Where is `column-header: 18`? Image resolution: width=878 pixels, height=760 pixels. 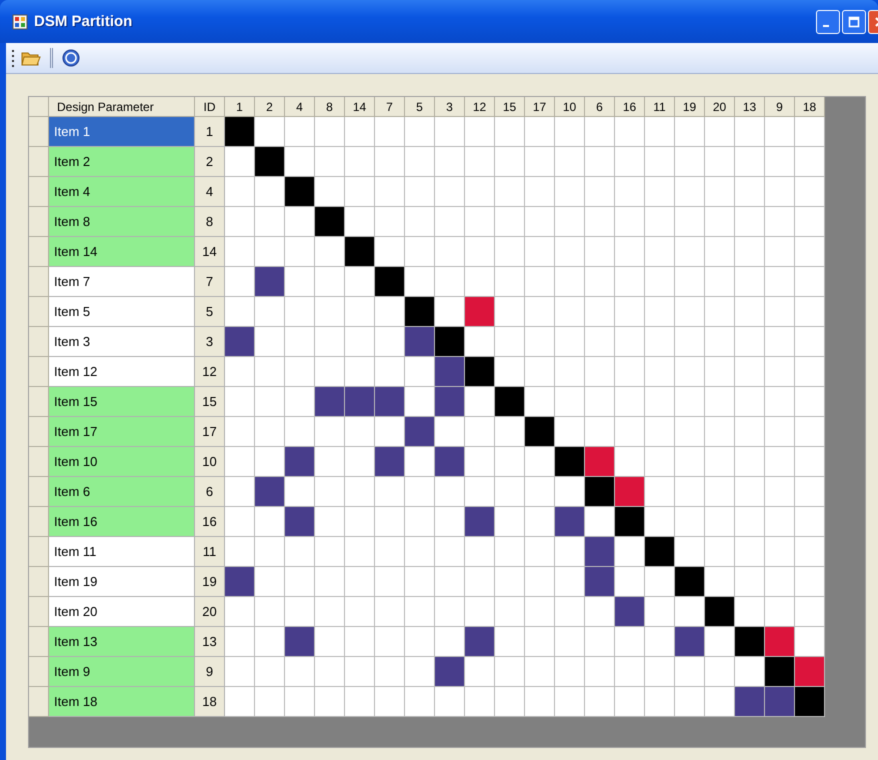
column-header: 18 is located at coordinates (810, 107).